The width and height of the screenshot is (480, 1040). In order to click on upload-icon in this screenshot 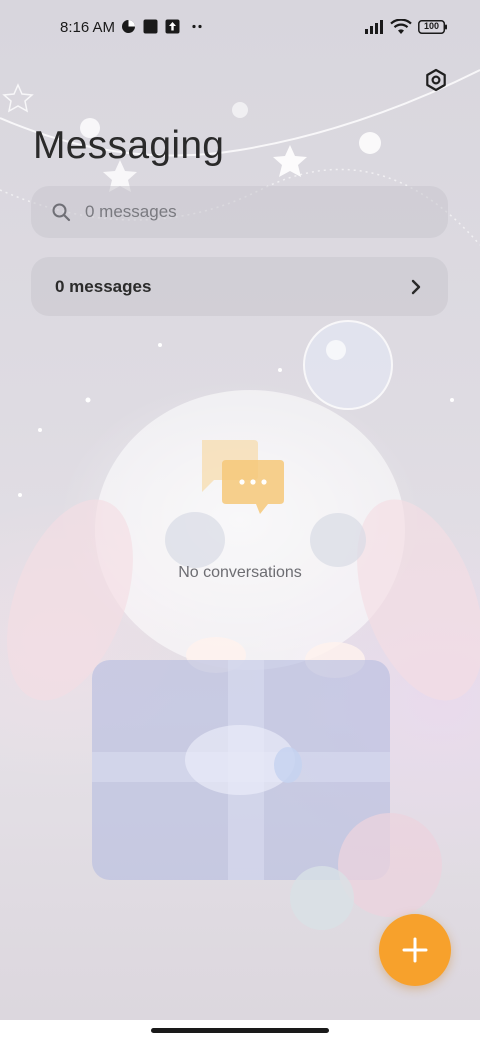, I will do `click(172, 26)`.